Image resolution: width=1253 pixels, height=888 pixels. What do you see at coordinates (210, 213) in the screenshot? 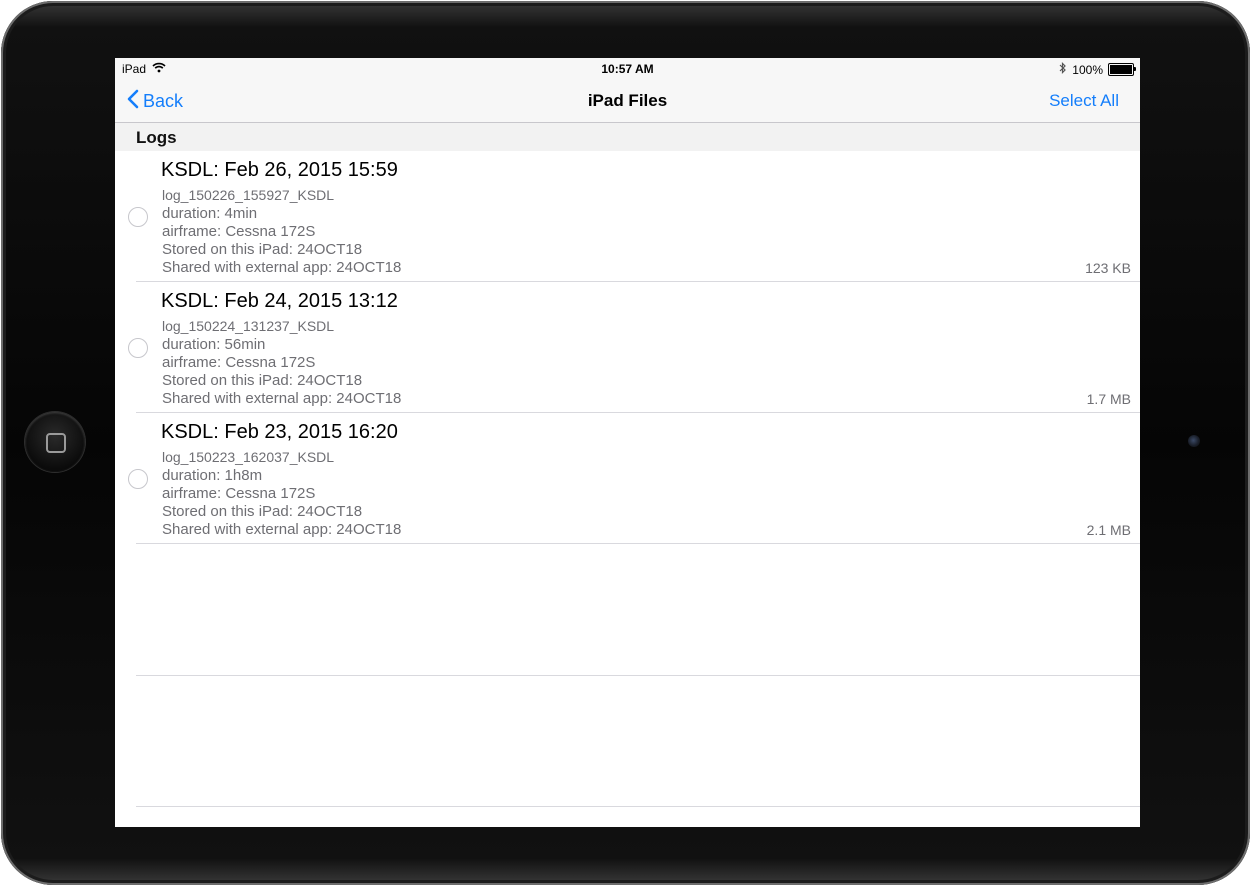
I see `file-duration: duration: 4min` at bounding box center [210, 213].